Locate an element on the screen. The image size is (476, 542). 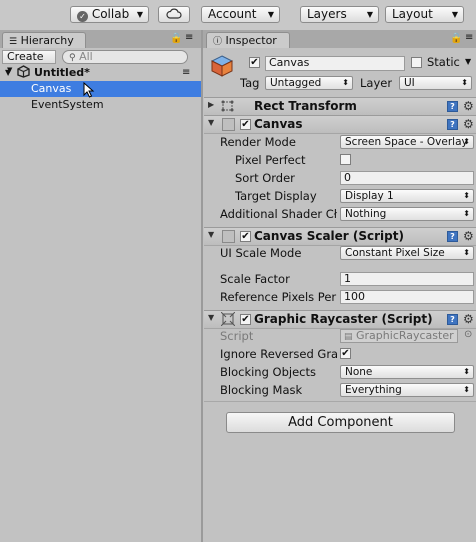
object-name-input: Canvas is located at coordinates (335, 63).